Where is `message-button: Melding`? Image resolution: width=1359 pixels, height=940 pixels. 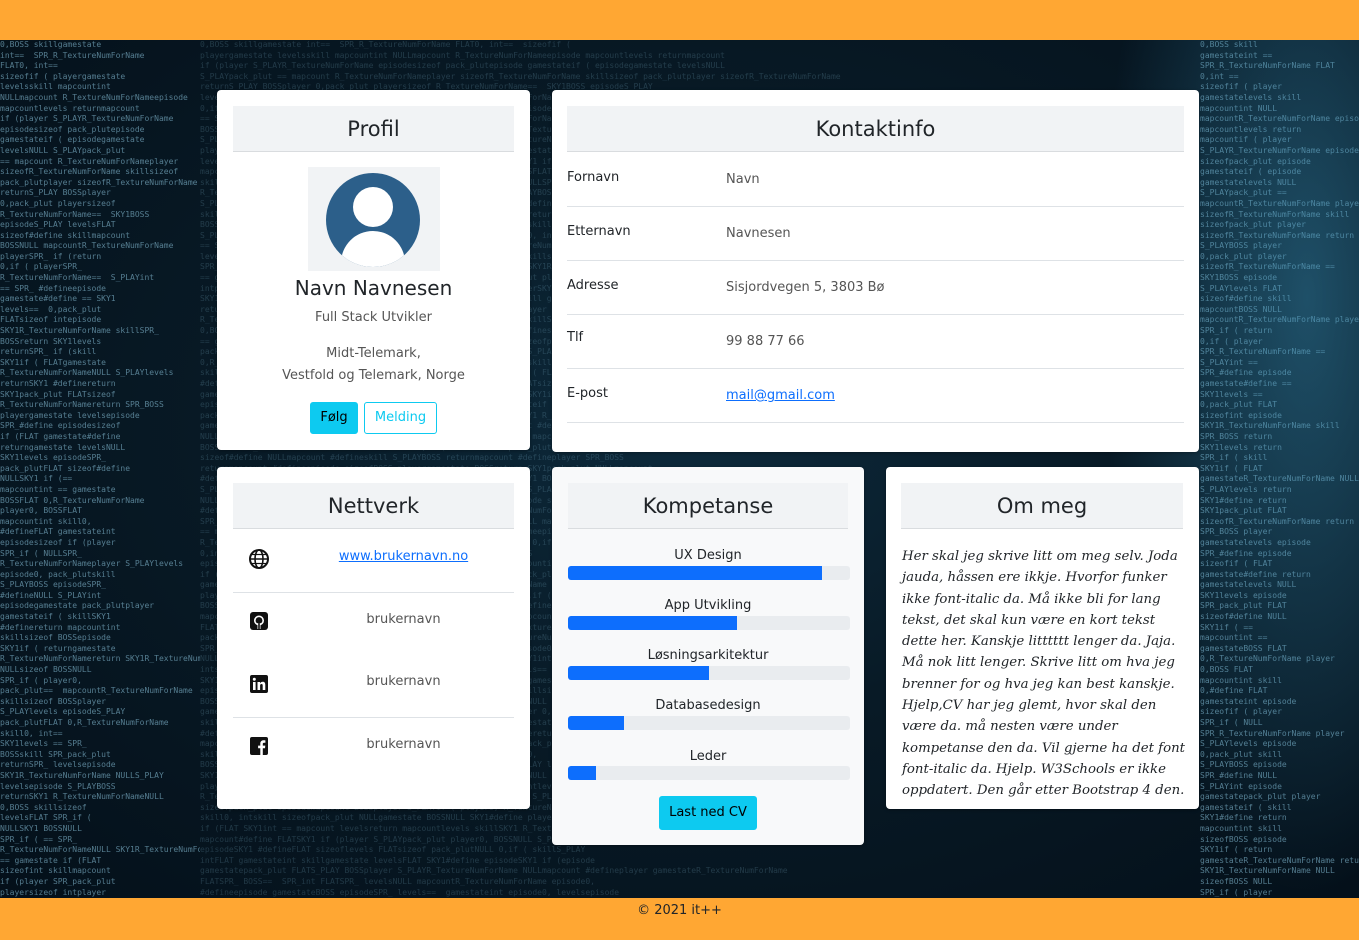 message-button: Melding is located at coordinates (400, 418).